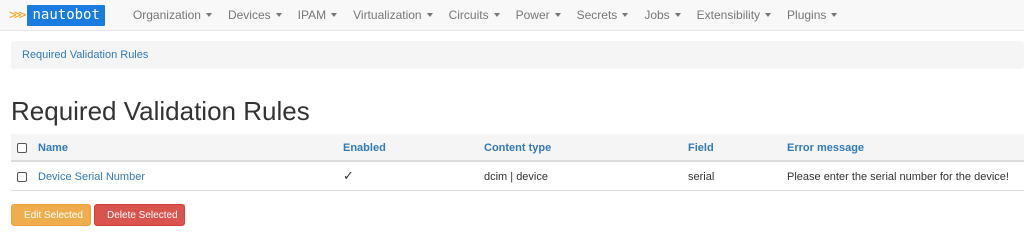  I want to click on breadcrumb: Required Validation Rules, so click(517, 55).